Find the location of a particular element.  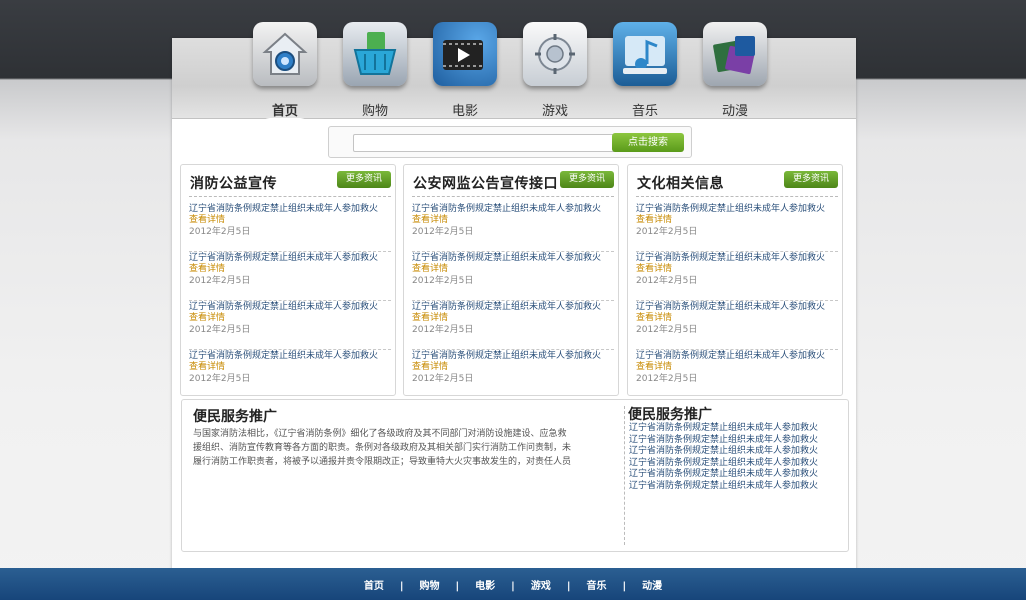

nav-label: 电影 is located at coordinates (464, 111).